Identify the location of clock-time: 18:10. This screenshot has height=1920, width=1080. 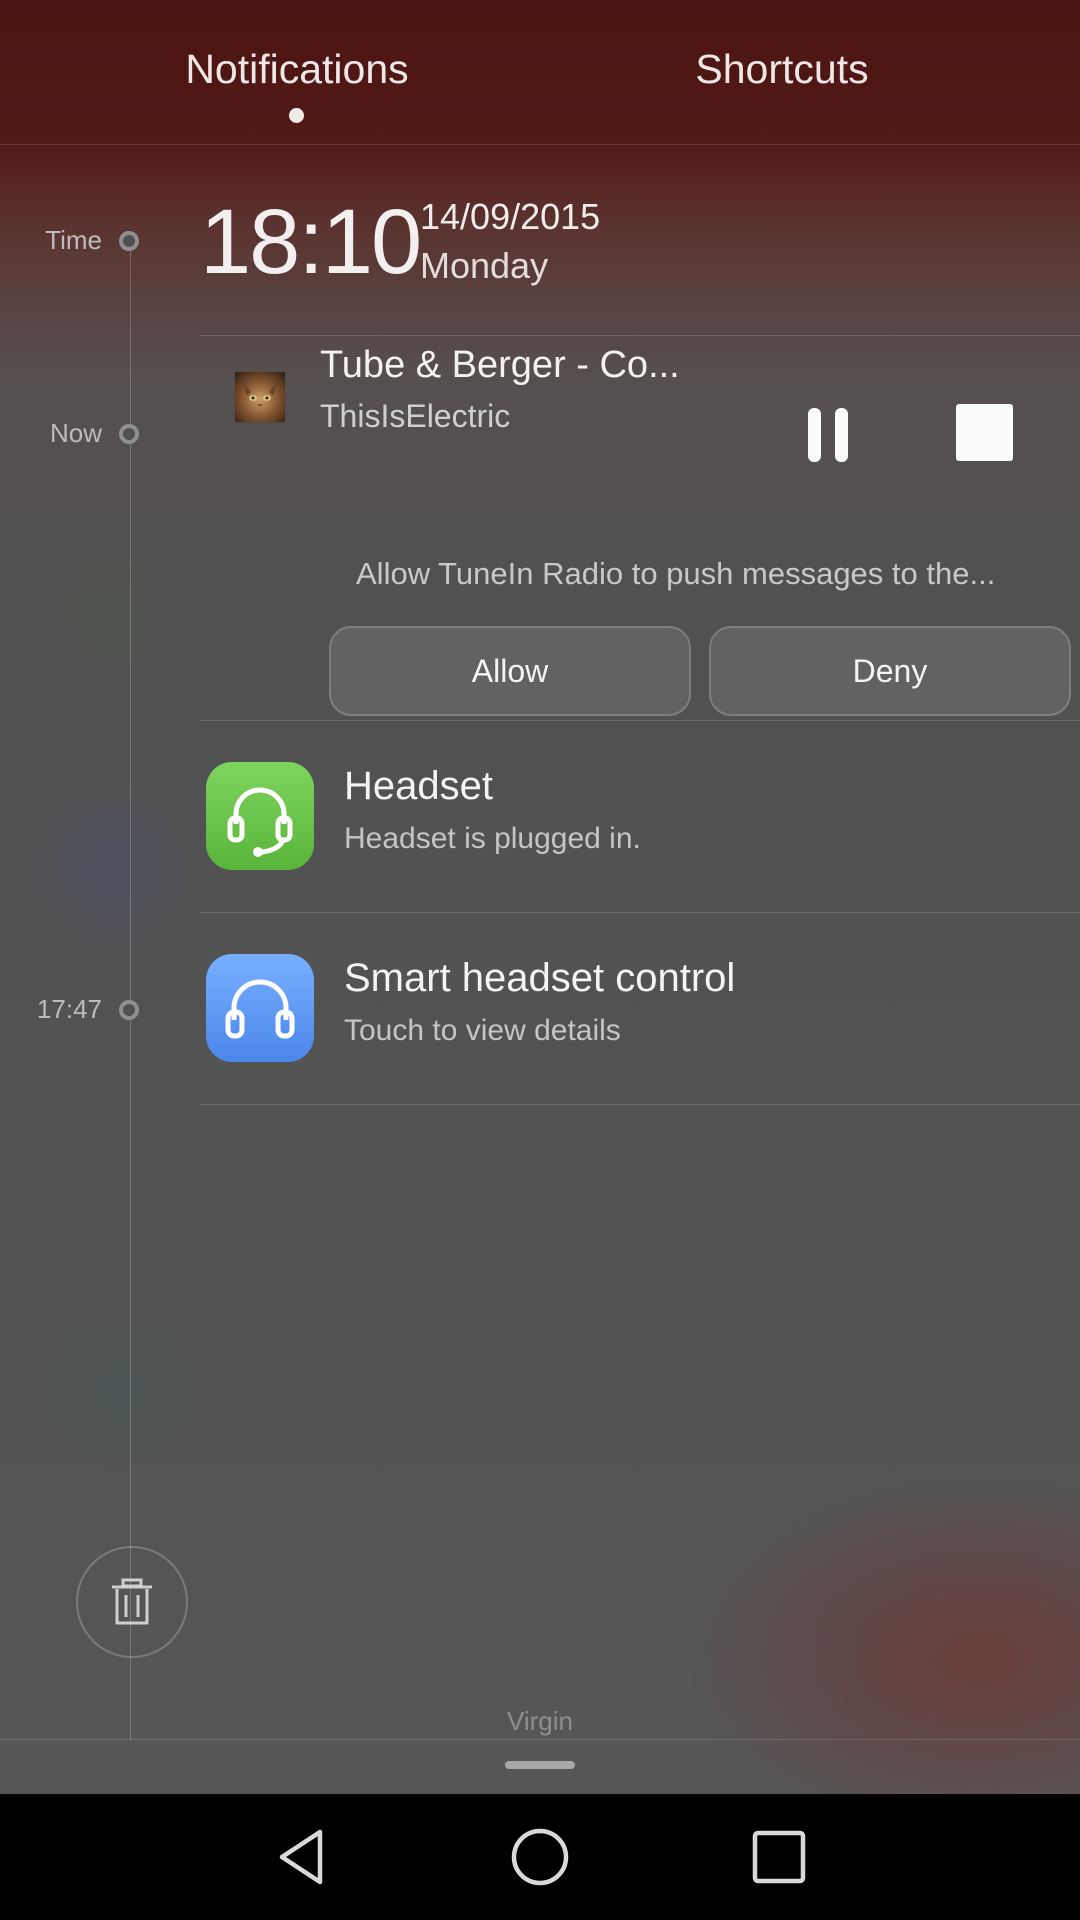
(311, 242).